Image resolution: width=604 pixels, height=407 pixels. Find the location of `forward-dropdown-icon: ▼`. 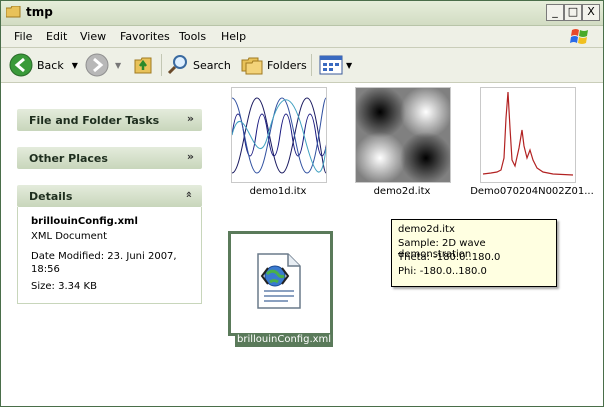

forward-dropdown-icon: ▼ is located at coordinates (118, 65).